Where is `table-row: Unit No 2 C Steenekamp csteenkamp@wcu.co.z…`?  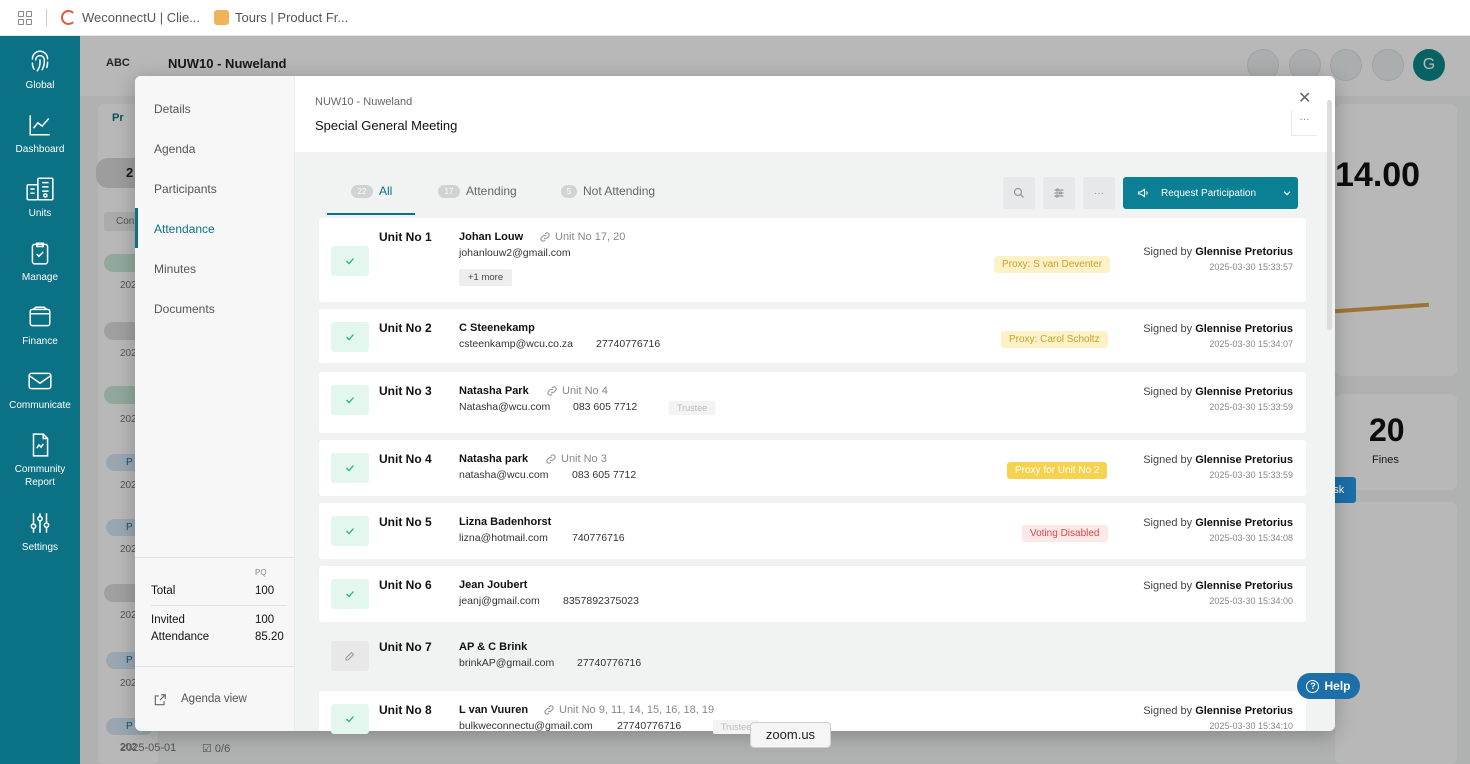 table-row: Unit No 2 C Steenekamp csteenkamp@wcu.co.z… is located at coordinates (812, 336).